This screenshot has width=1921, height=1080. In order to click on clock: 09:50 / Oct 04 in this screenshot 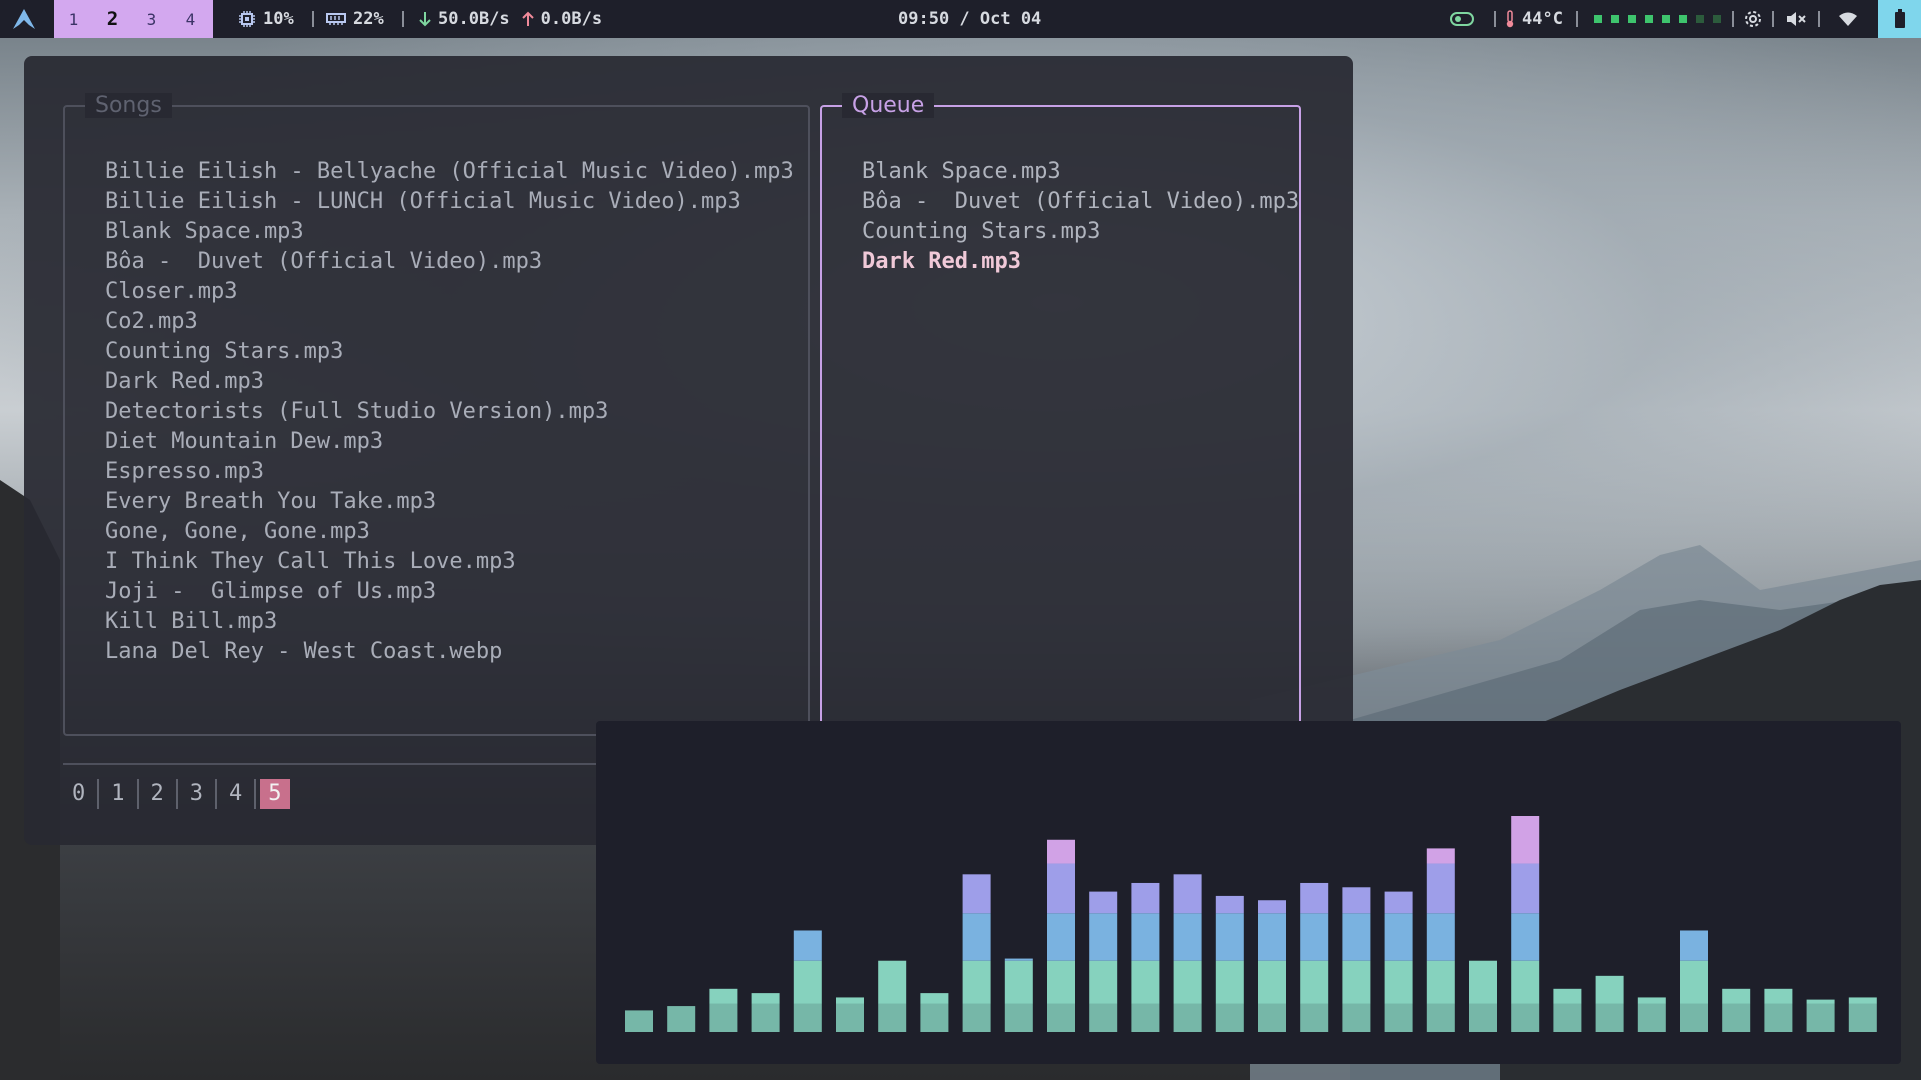, I will do `click(969, 19)`.